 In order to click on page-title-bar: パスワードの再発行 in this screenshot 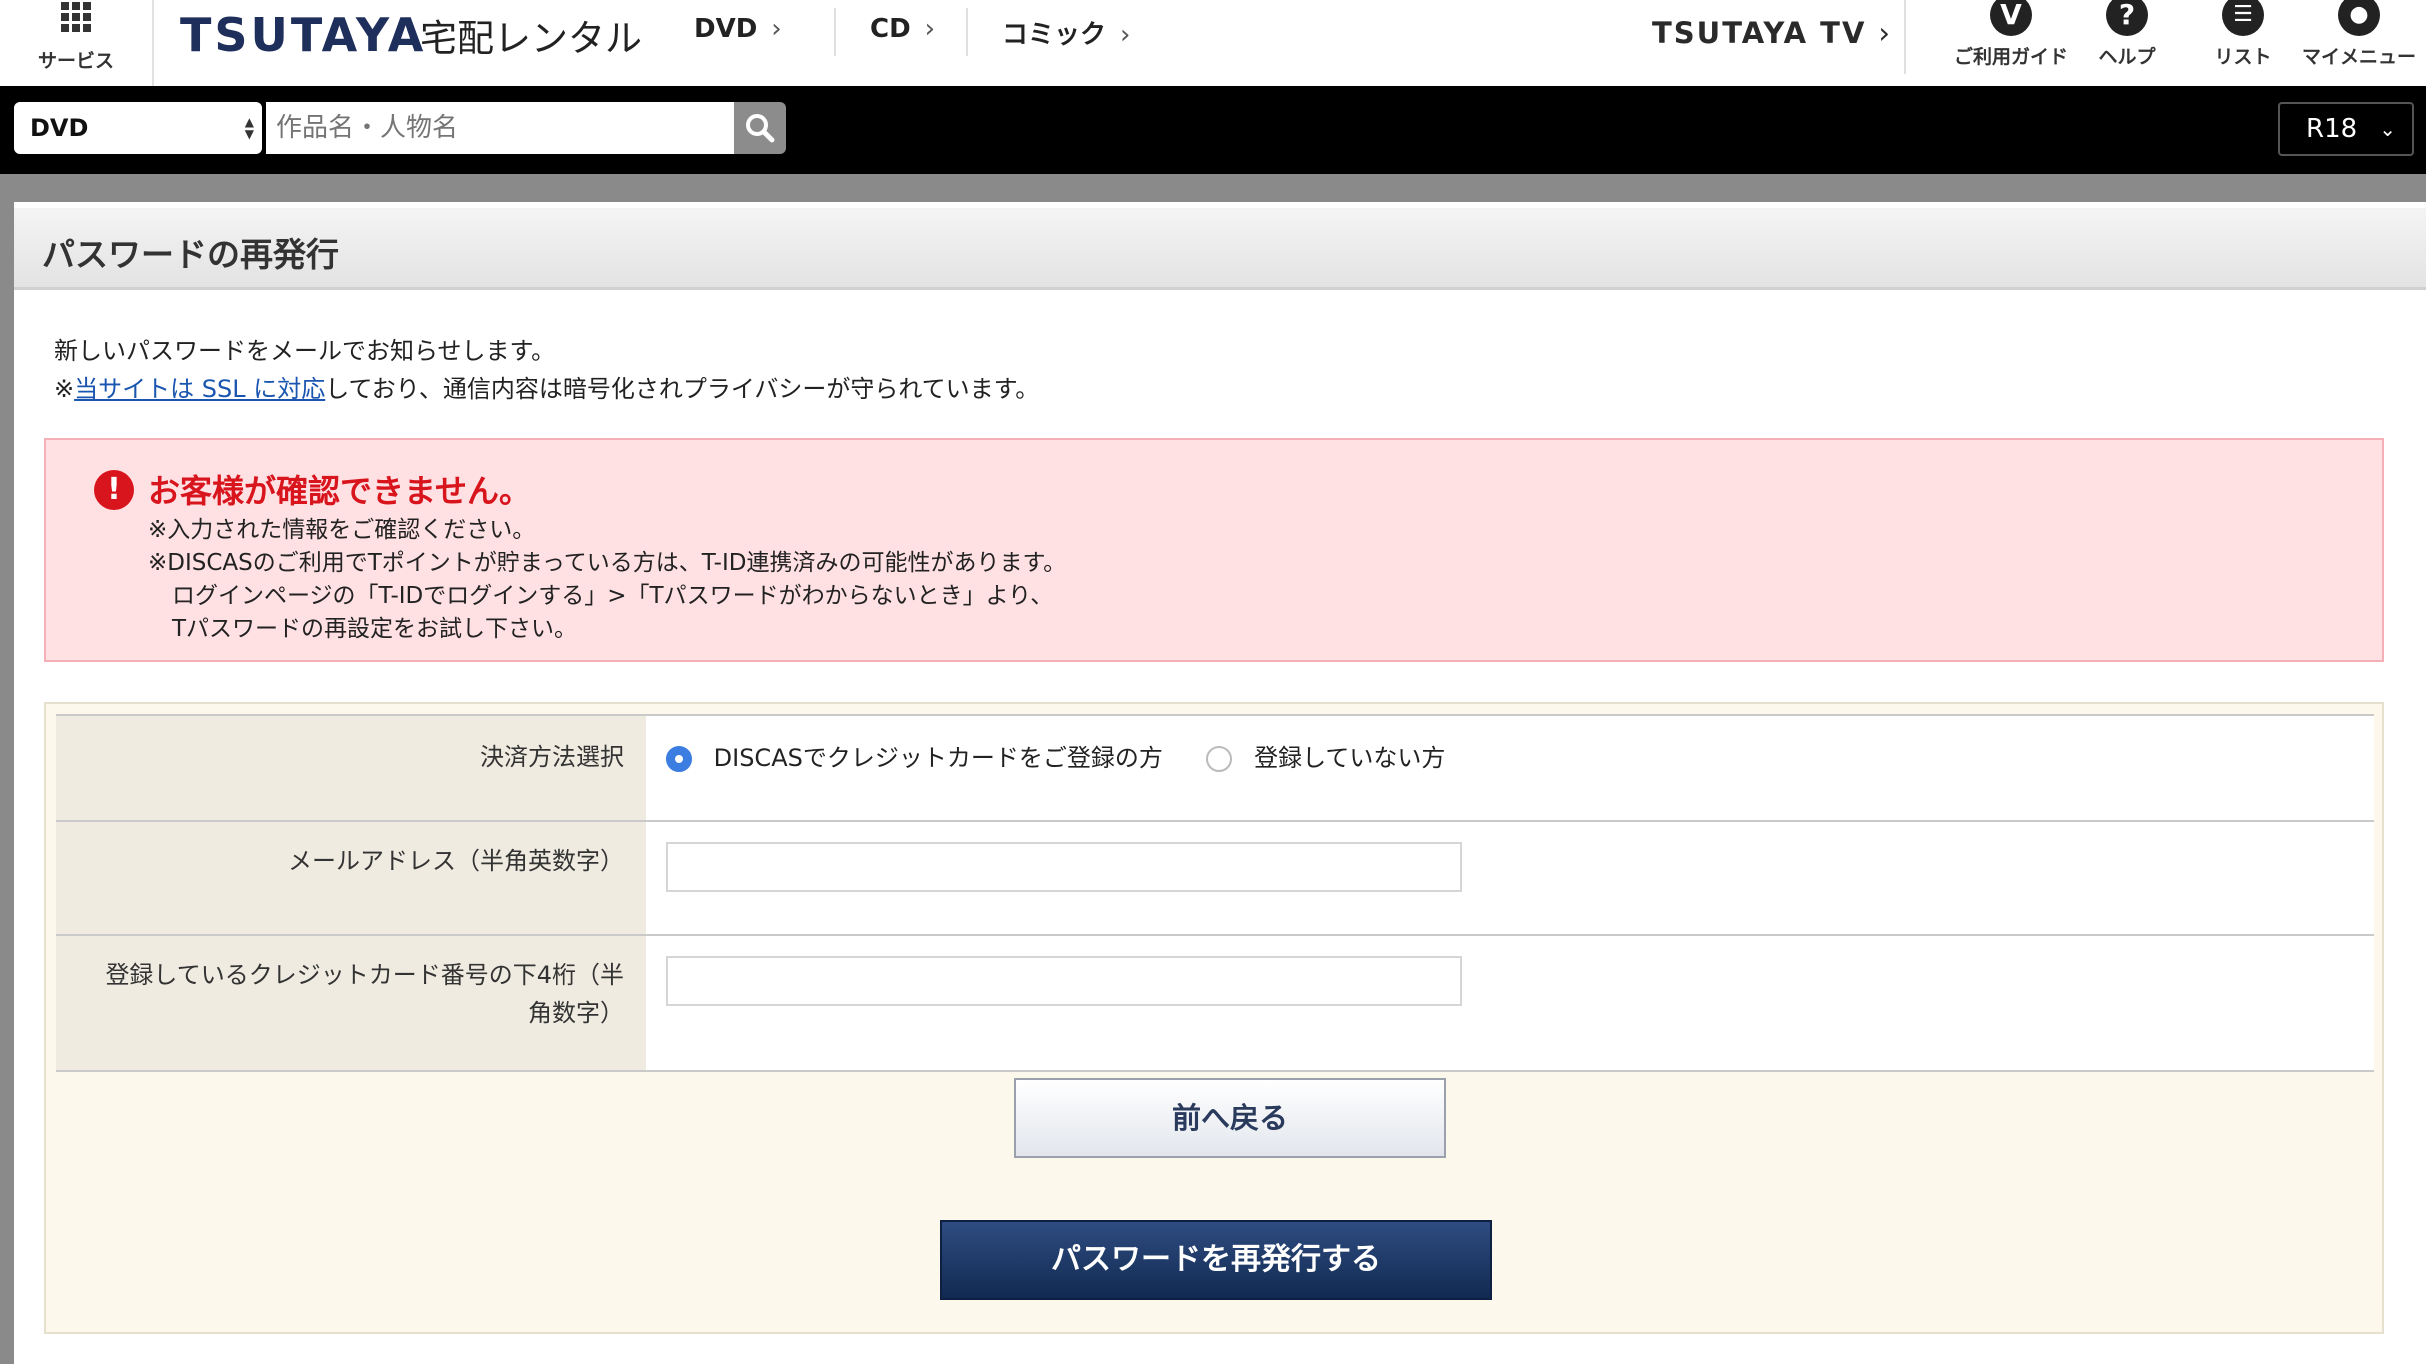, I will do `click(1220, 249)`.